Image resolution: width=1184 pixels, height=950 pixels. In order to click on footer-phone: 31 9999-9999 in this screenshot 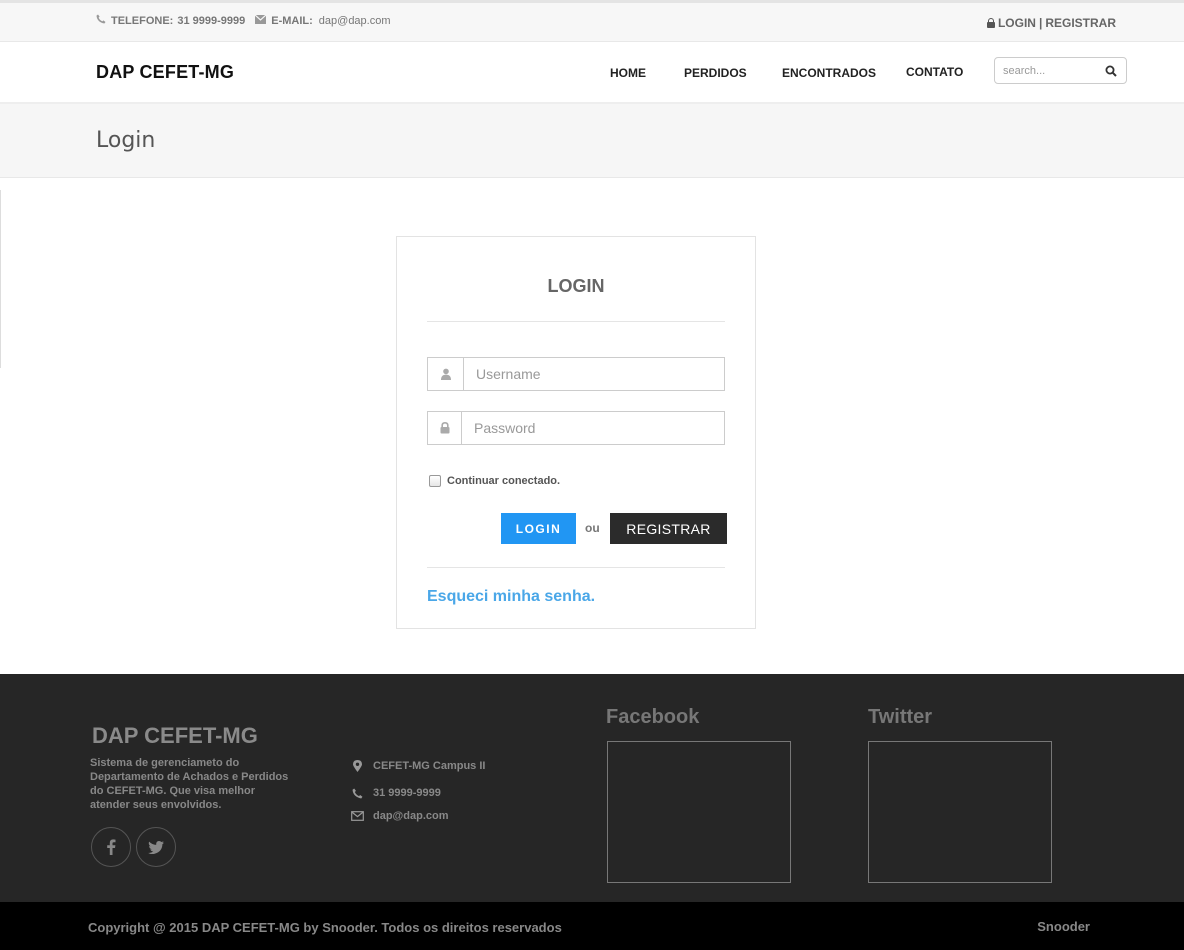, I will do `click(395, 793)`.